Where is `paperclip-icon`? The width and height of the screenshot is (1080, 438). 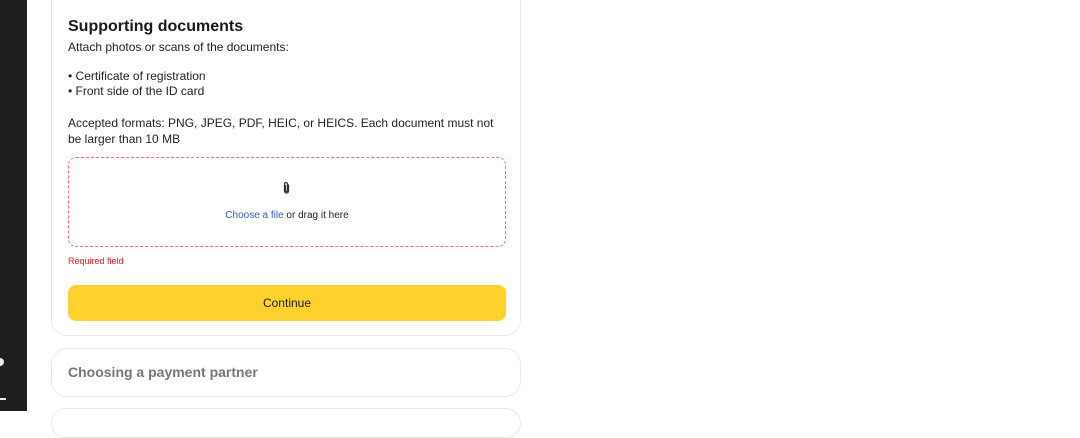
paperclip-icon is located at coordinates (286, 187).